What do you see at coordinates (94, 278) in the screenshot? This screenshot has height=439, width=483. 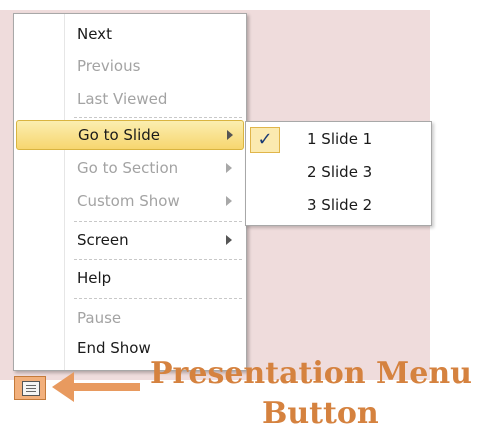 I see `menu-item-label: Help` at bounding box center [94, 278].